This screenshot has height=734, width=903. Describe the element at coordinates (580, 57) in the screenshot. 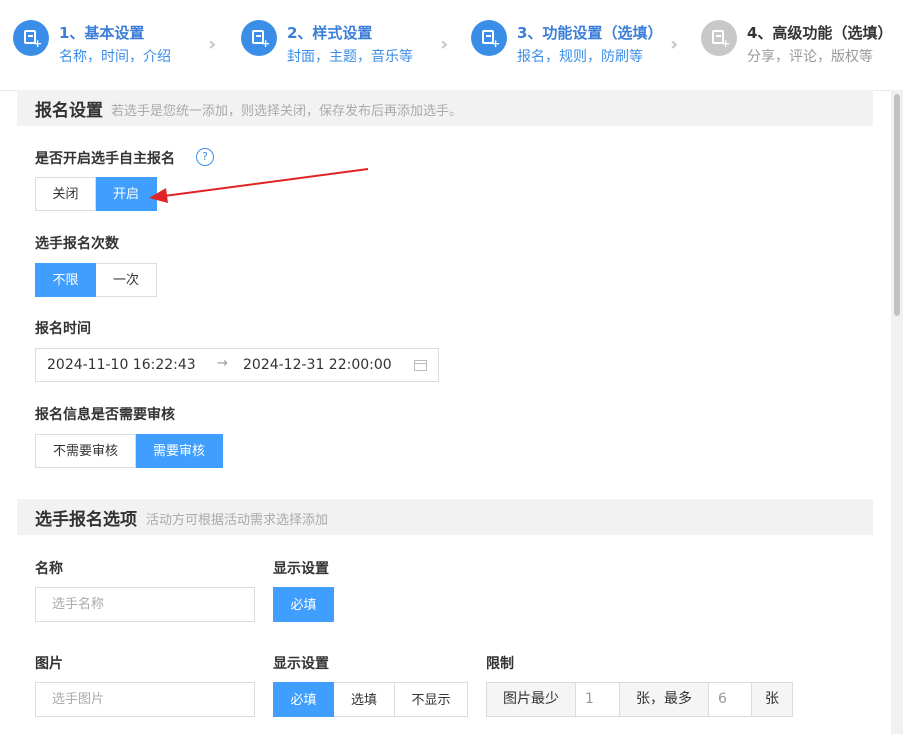

I see `step-subtitle: 报名，规则，防刷等` at that location.